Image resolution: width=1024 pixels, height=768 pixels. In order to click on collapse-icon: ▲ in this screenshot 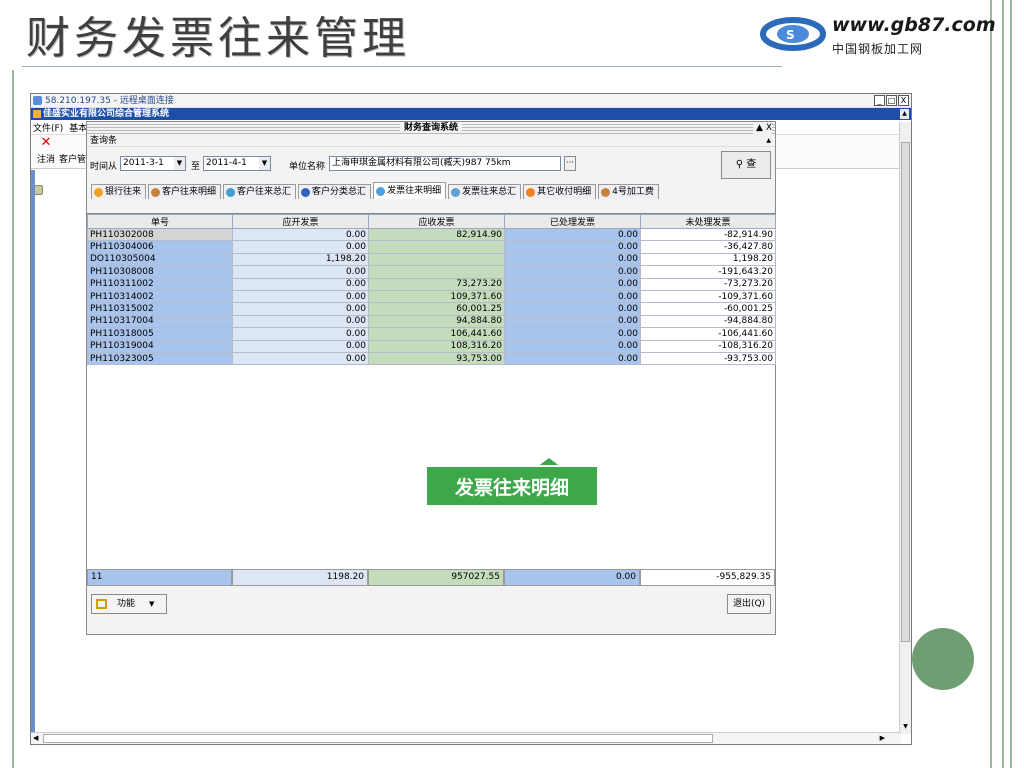, I will do `click(768, 141)`.